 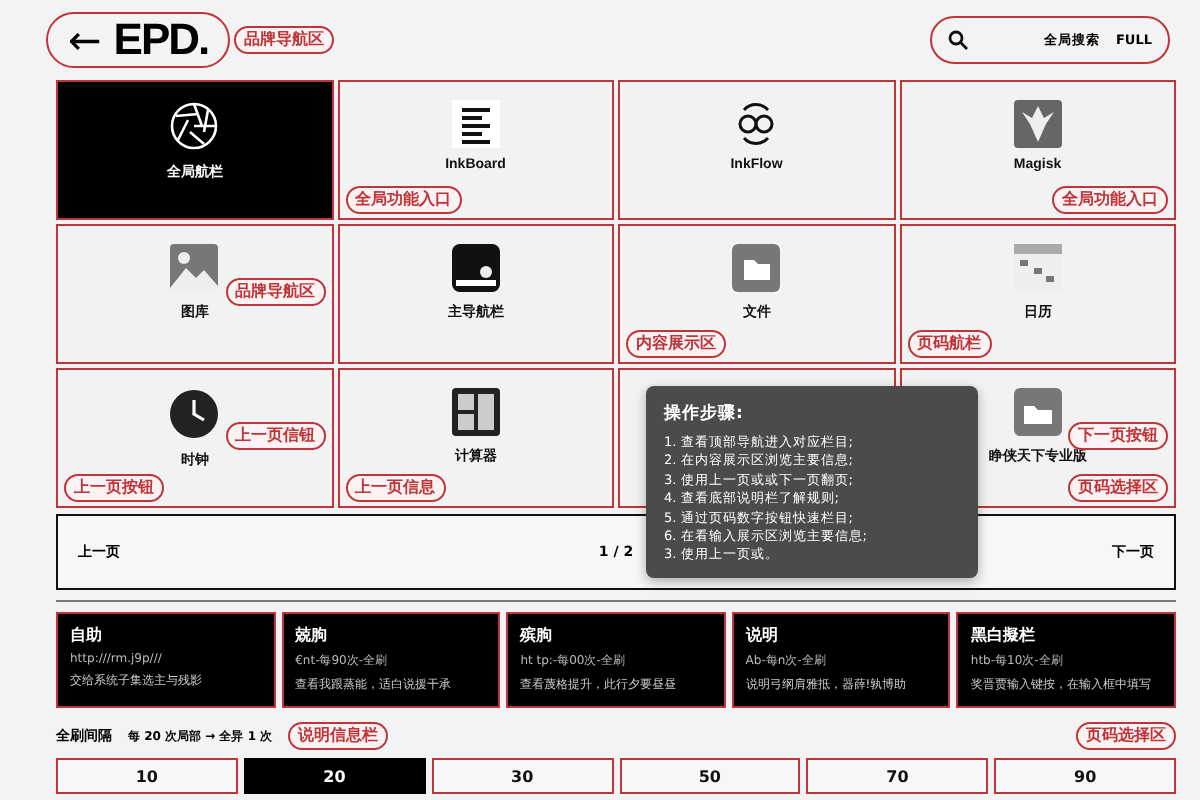 What do you see at coordinates (704, 414) in the screenshot?
I see `tooltip-title: 操作步骤:` at bounding box center [704, 414].